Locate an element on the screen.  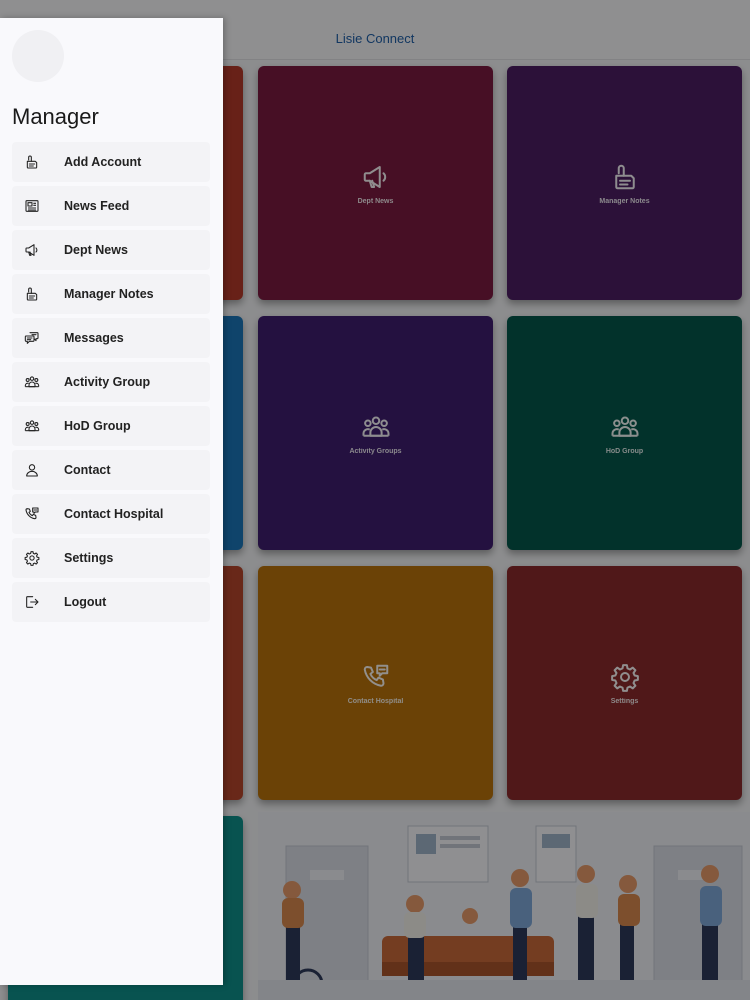
menu-item-logout: Logout is located at coordinates (111, 602).